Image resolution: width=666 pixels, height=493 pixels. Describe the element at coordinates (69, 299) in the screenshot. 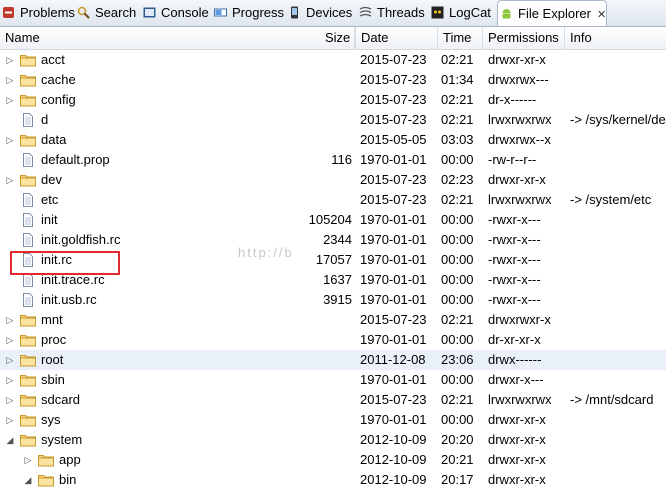

I see `entry-name: init.usb.rc` at that location.